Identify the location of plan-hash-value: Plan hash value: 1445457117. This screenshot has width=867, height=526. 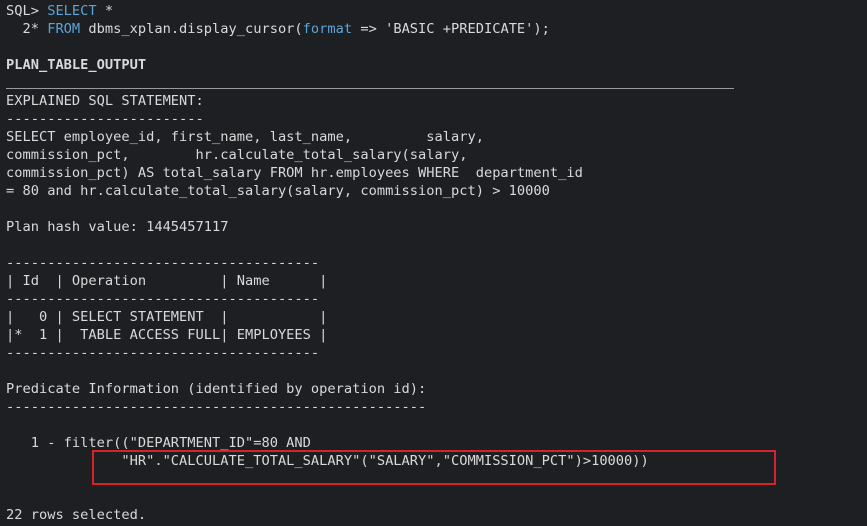
(117, 227).